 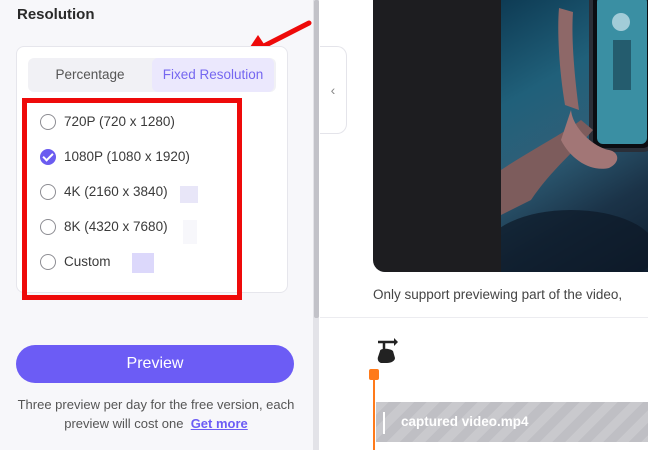 What do you see at coordinates (127, 156) in the screenshot?
I see `option-label: 1080P (1080 x 1920)` at bounding box center [127, 156].